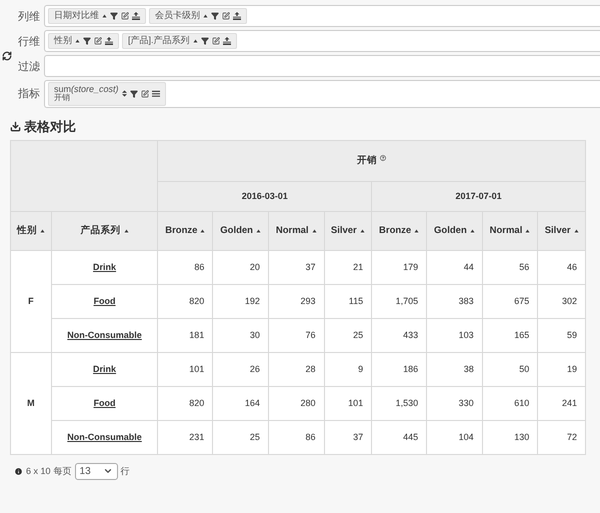 The image size is (600, 513). I want to click on table-cell: 165, so click(510, 335).